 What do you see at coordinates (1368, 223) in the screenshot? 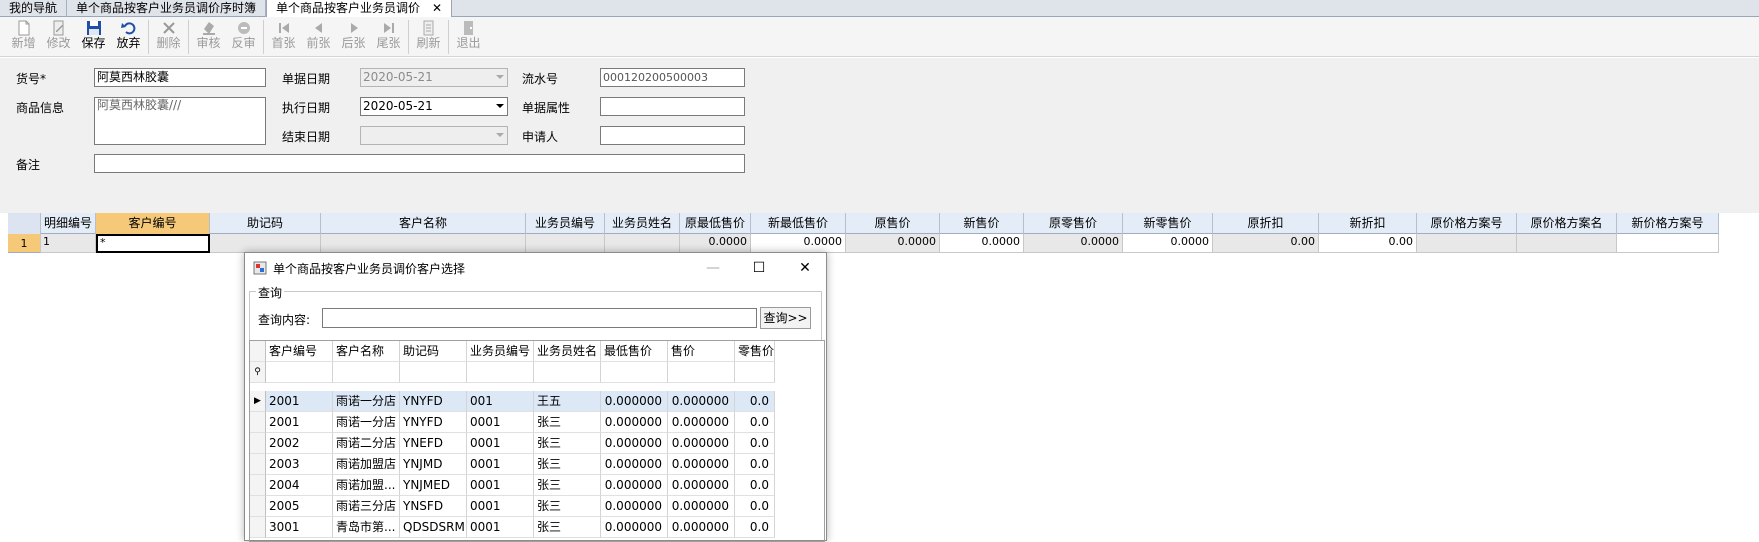
I see `column-header: 新折扣` at bounding box center [1368, 223].